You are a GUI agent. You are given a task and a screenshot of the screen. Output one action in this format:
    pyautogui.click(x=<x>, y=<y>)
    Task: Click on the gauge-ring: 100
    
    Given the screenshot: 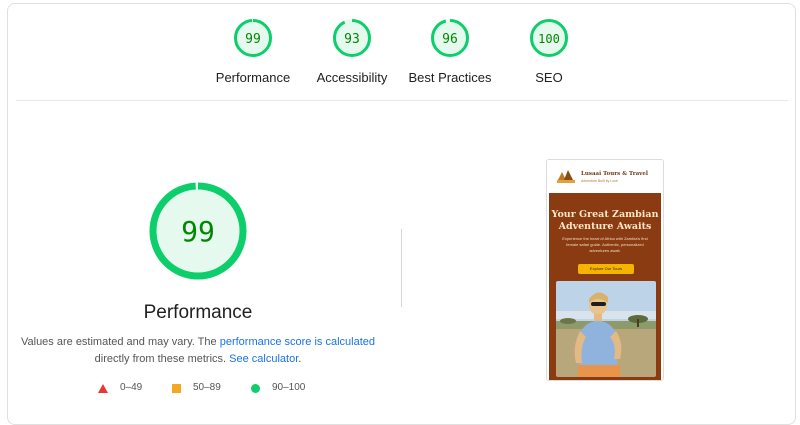 What is the action you would take?
    pyautogui.click(x=549, y=38)
    